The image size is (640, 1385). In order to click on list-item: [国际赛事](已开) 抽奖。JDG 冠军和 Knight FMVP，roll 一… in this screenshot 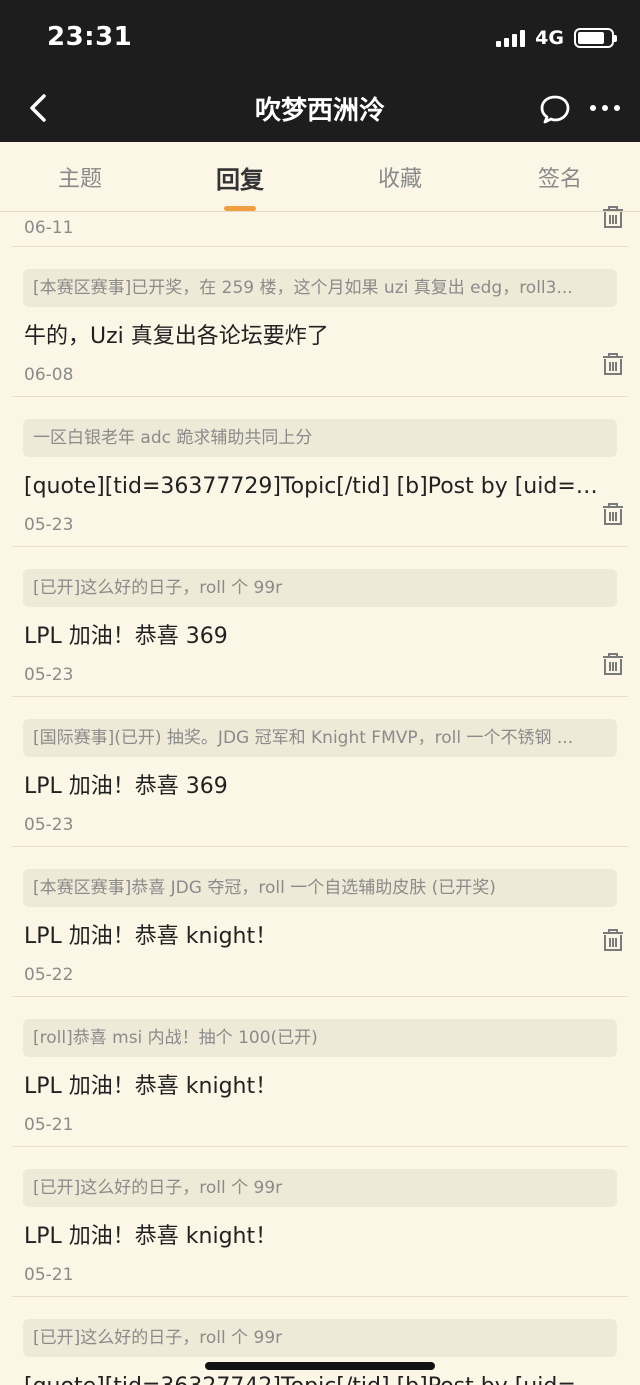, I will do `click(320, 772)`.